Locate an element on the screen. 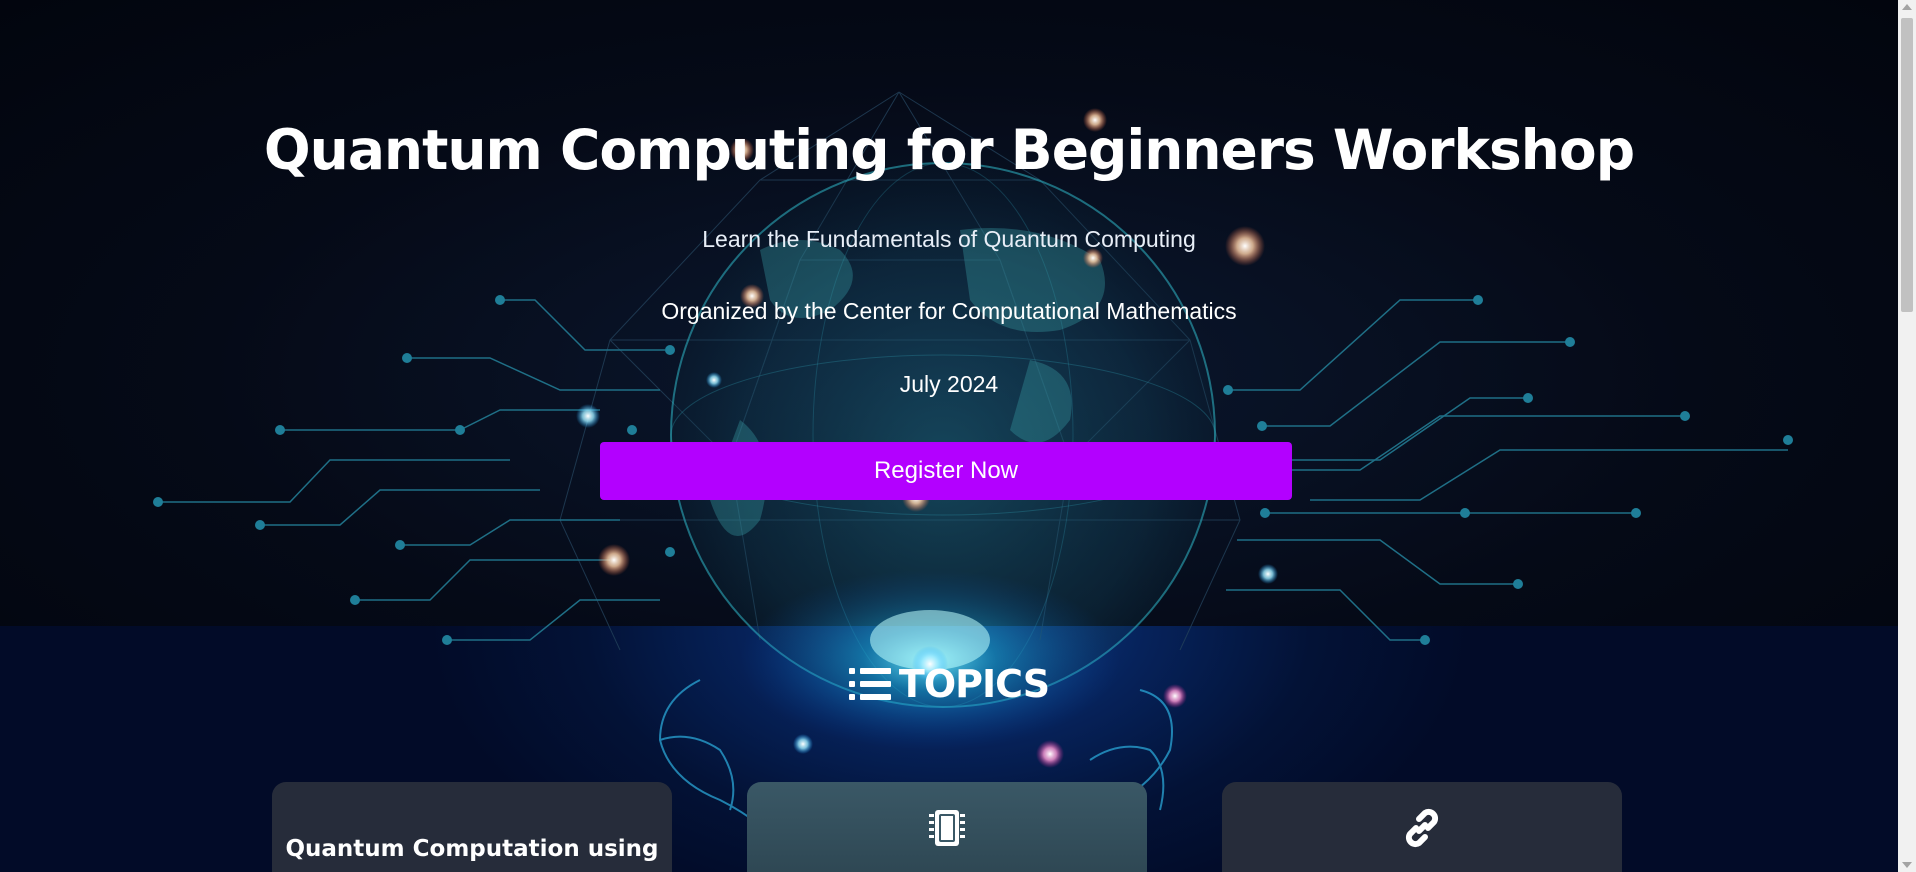 This screenshot has width=1916, height=872. topics-heading-label: TOPICS is located at coordinates (974, 684).